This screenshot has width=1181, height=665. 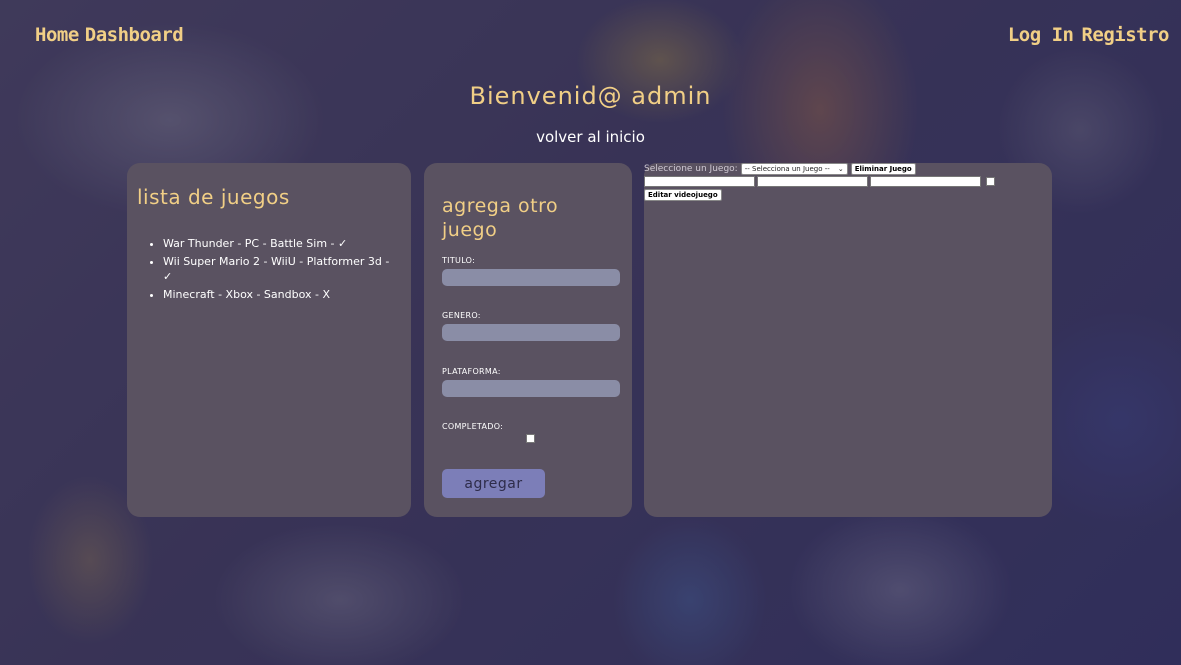 I want to click on nav-right: Log In Registro, so click(x=1089, y=35).